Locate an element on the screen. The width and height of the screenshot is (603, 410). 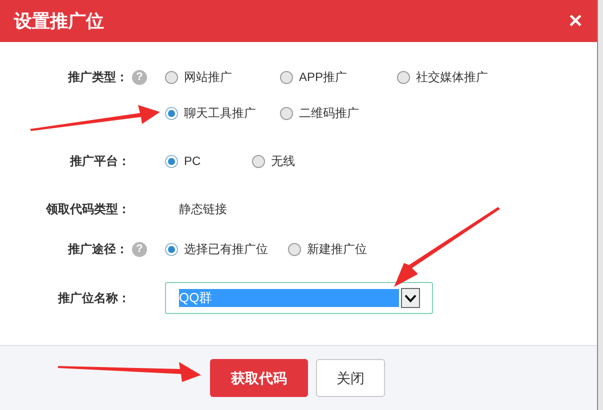
get-code-button: 获取代码 is located at coordinates (259, 378).